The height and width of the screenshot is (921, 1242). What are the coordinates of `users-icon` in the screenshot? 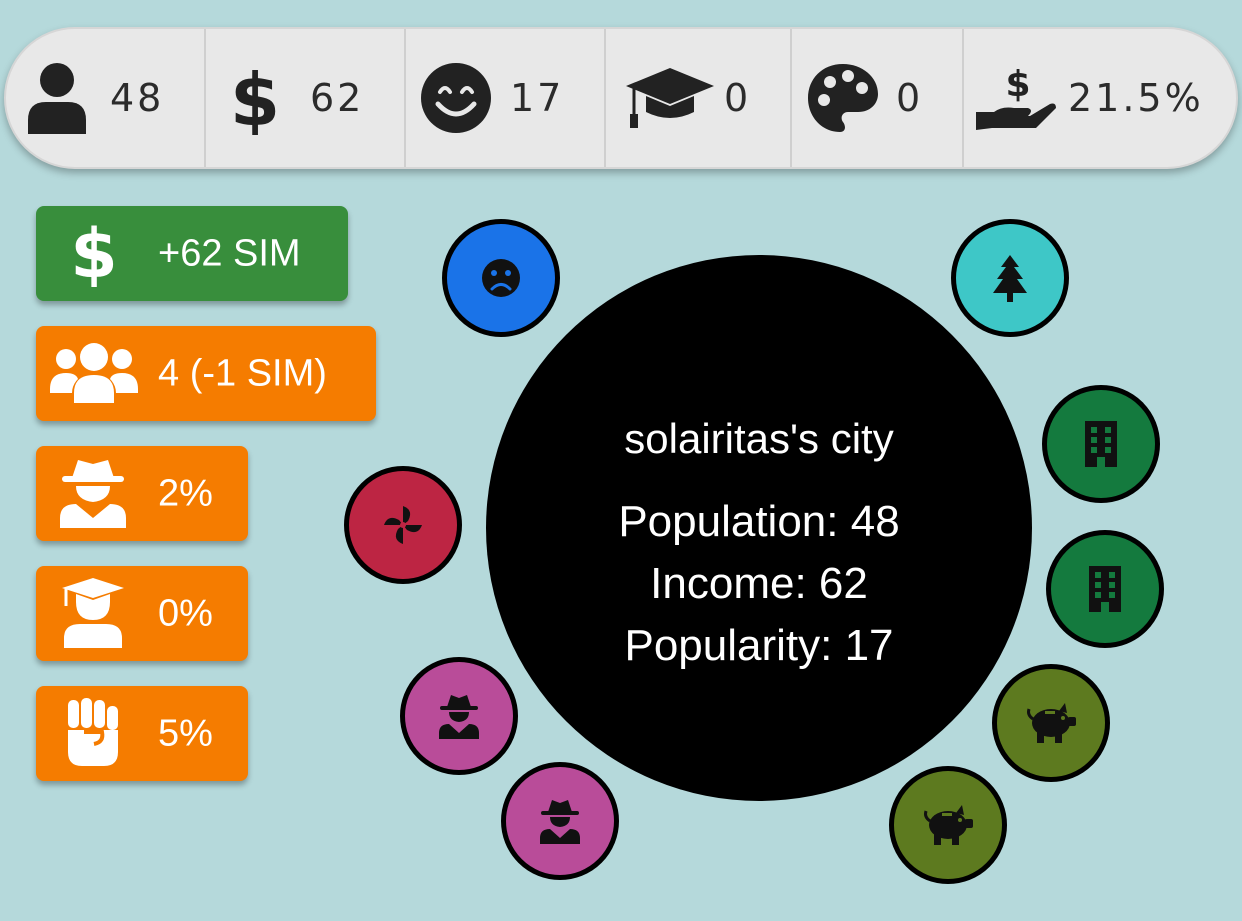 It's located at (94, 374).